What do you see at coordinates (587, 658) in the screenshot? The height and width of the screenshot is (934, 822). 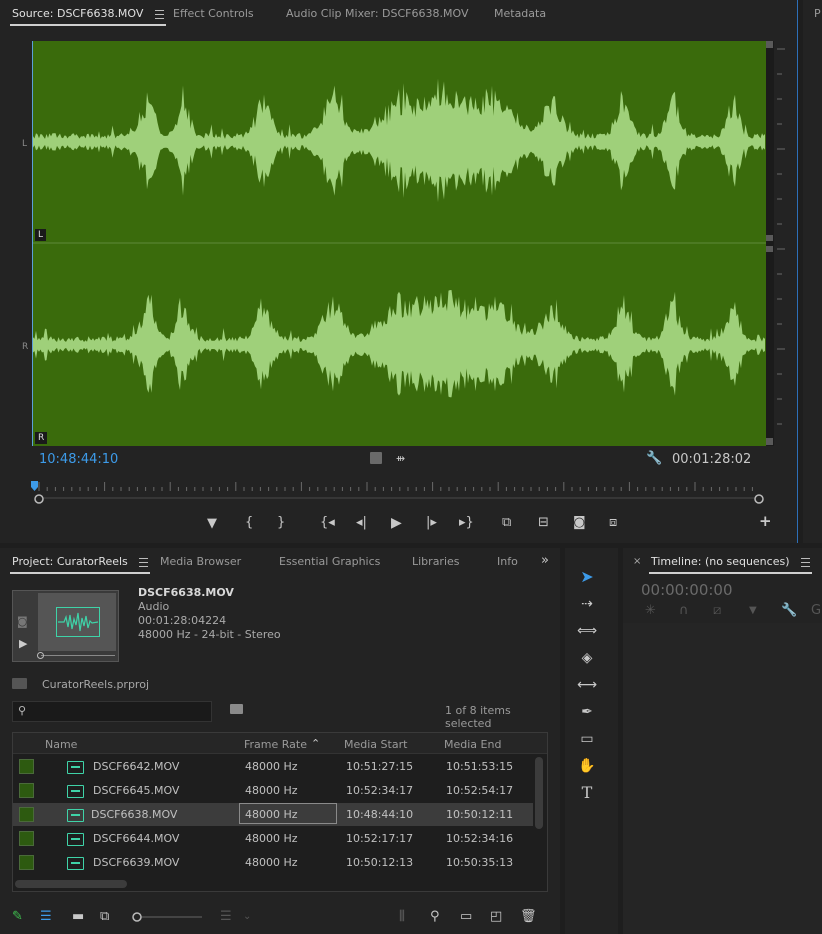 I see `razor-tool-icon: ◈` at bounding box center [587, 658].